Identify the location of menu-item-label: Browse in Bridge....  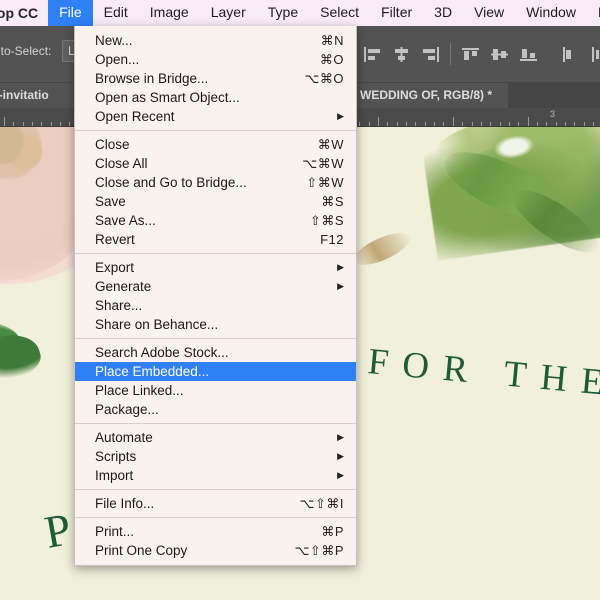
(152, 78).